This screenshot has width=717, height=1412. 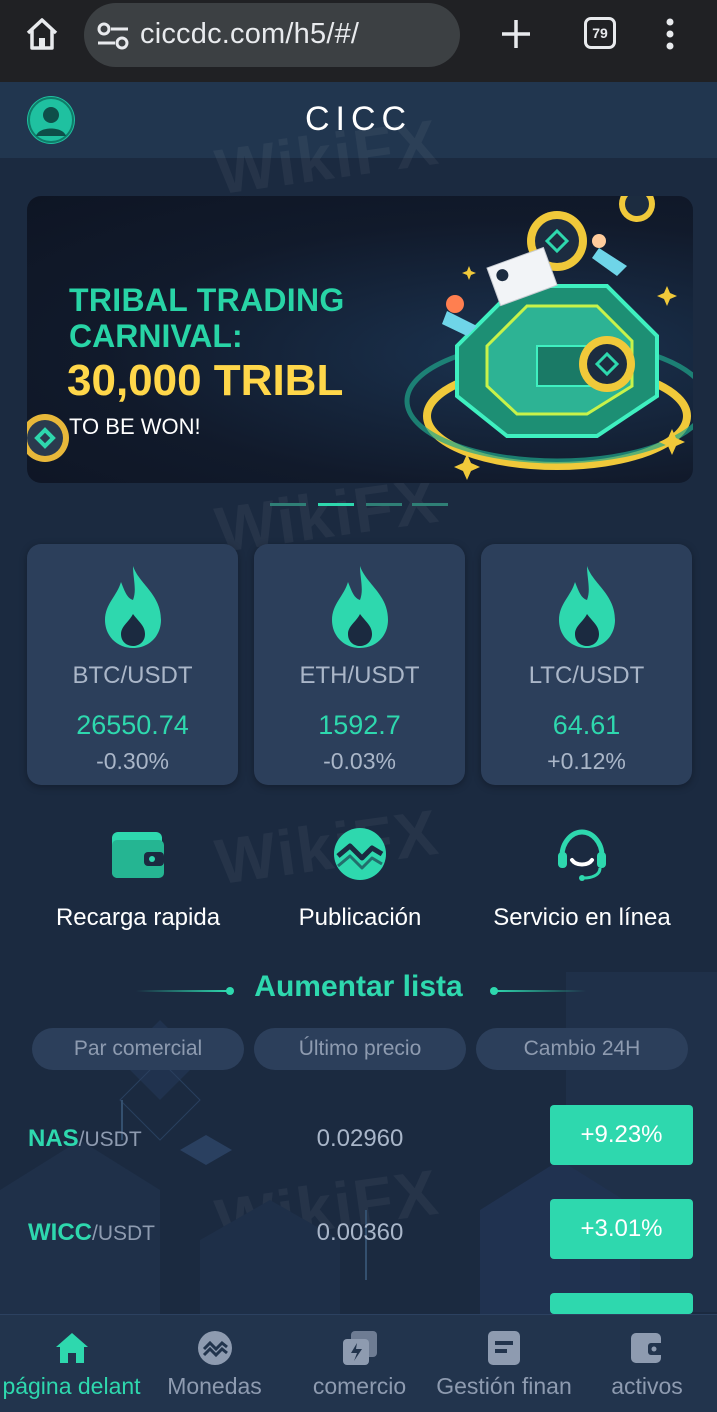 I want to click on ticker-card: ETH/USDT 1592.7 -0.03%, so click(x=359, y=664).